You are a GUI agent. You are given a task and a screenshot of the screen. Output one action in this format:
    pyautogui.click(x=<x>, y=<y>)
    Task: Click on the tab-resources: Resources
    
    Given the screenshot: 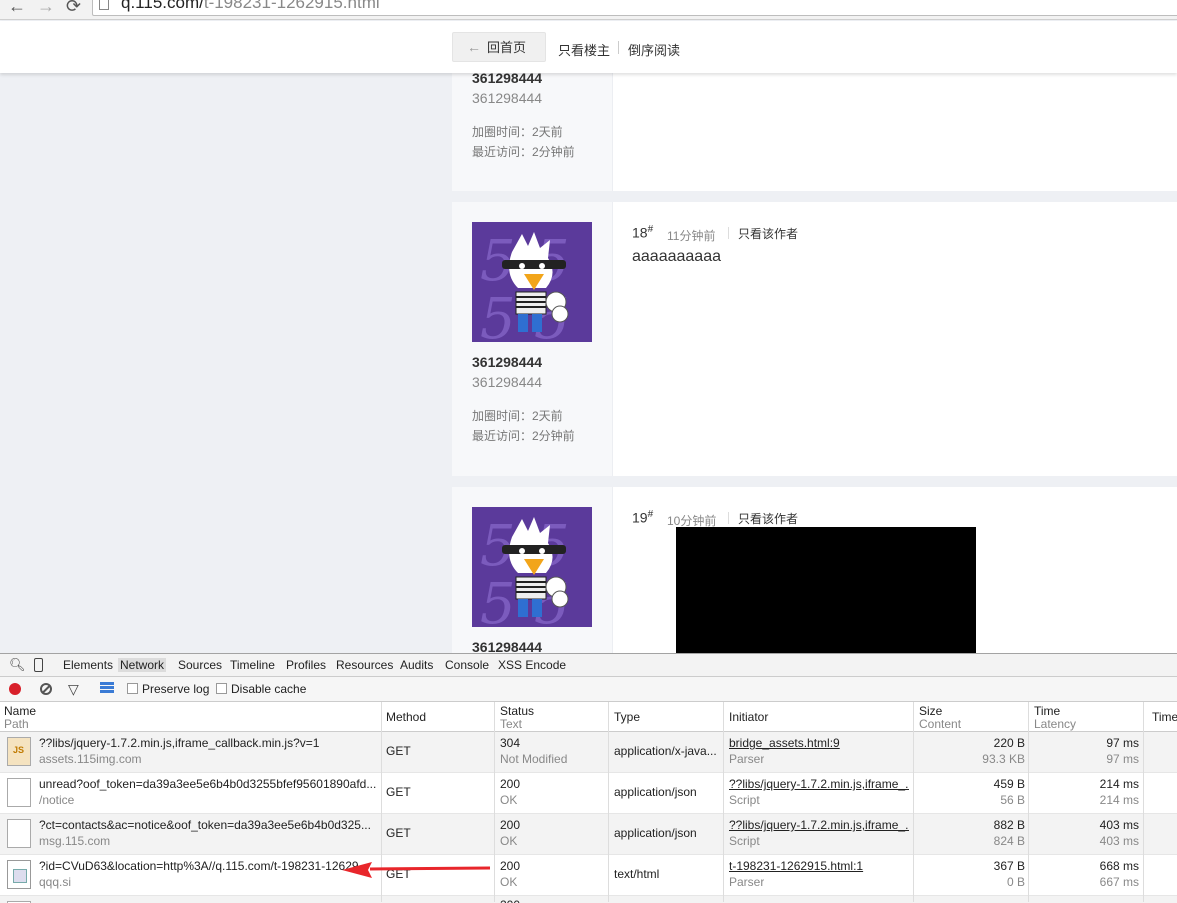 What is the action you would take?
    pyautogui.click(x=364, y=665)
    